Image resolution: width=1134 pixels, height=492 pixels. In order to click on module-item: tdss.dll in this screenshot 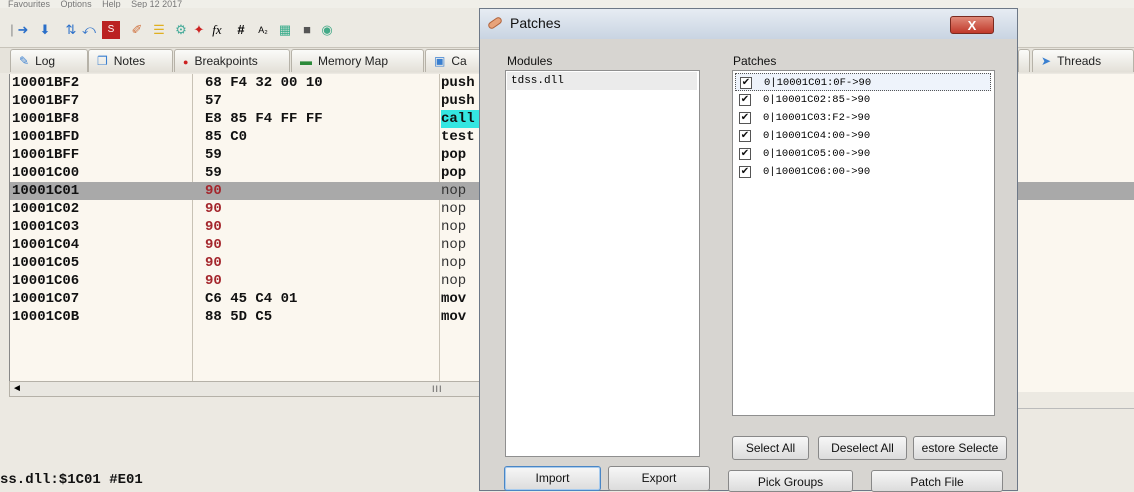, I will do `click(602, 81)`.